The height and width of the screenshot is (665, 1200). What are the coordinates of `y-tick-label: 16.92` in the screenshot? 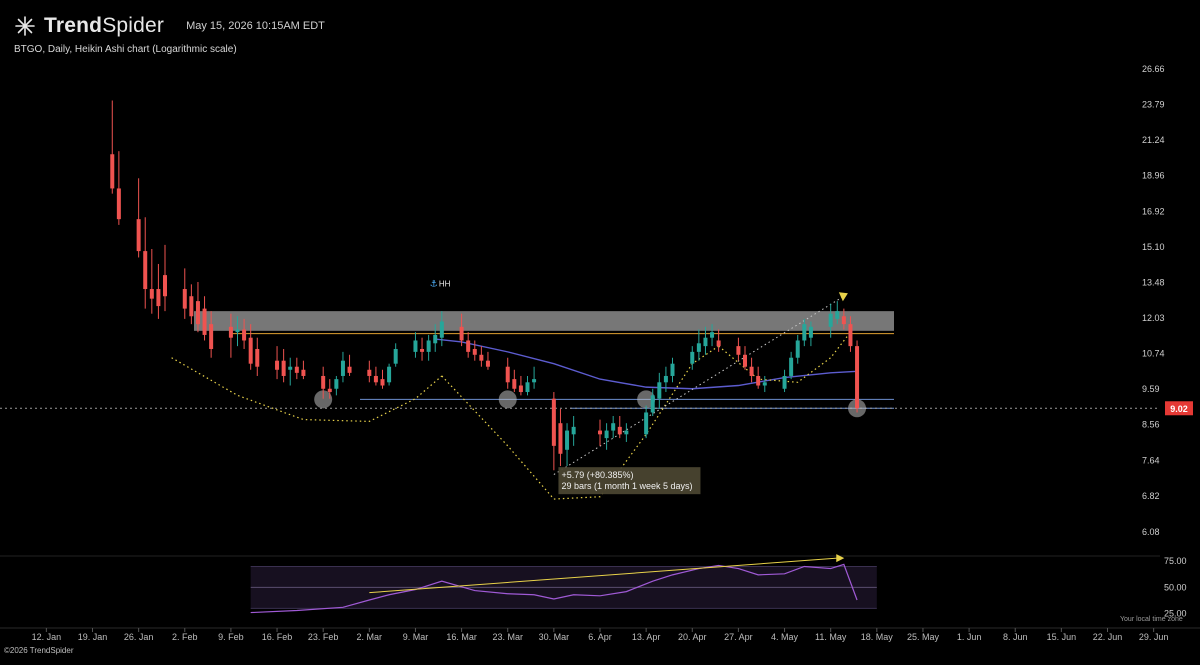 It's located at (1153, 211).